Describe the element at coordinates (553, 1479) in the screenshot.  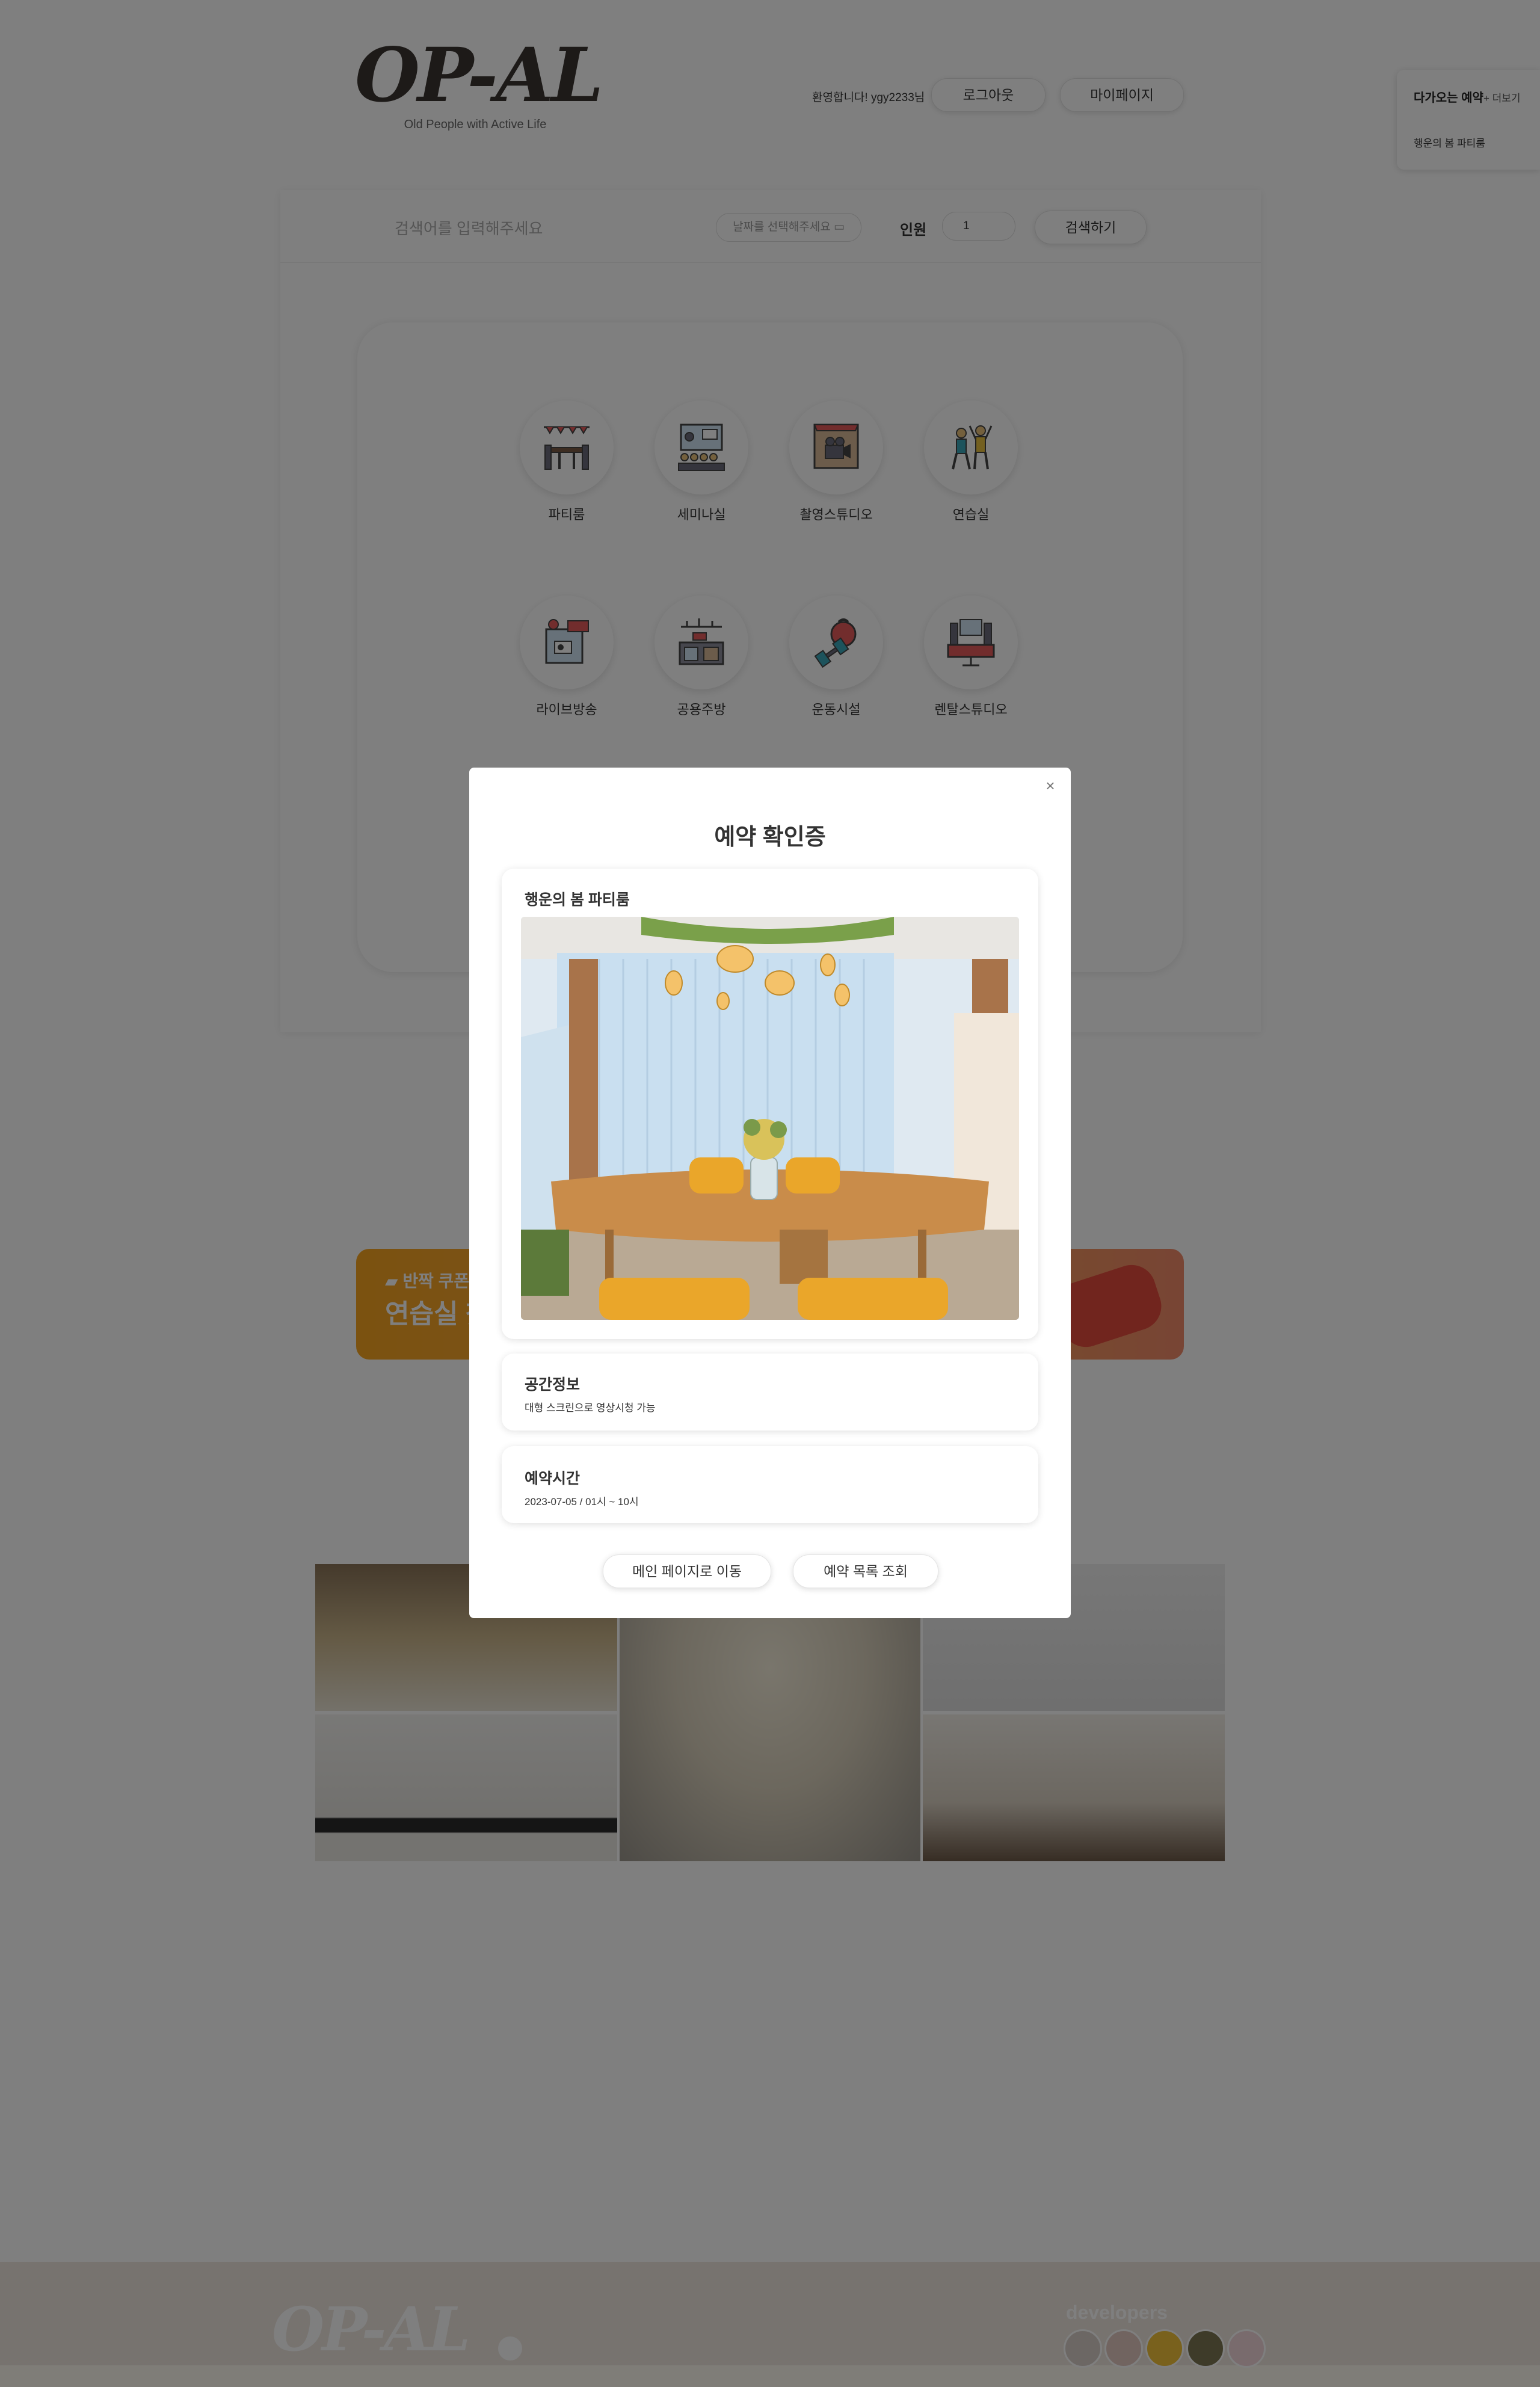
I see `reservation-time-title: 예약시간` at that location.